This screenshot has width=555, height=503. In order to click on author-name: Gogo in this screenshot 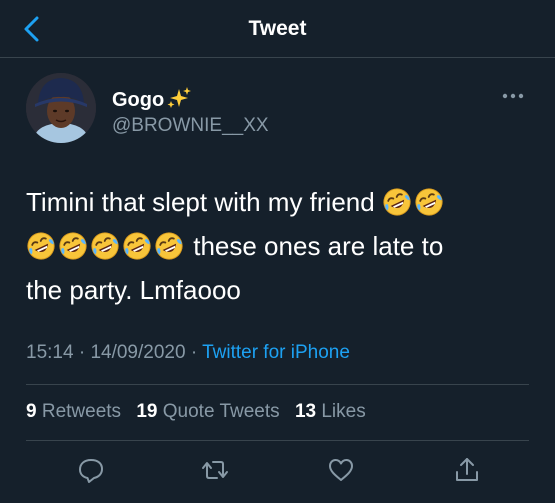, I will do `click(152, 99)`.